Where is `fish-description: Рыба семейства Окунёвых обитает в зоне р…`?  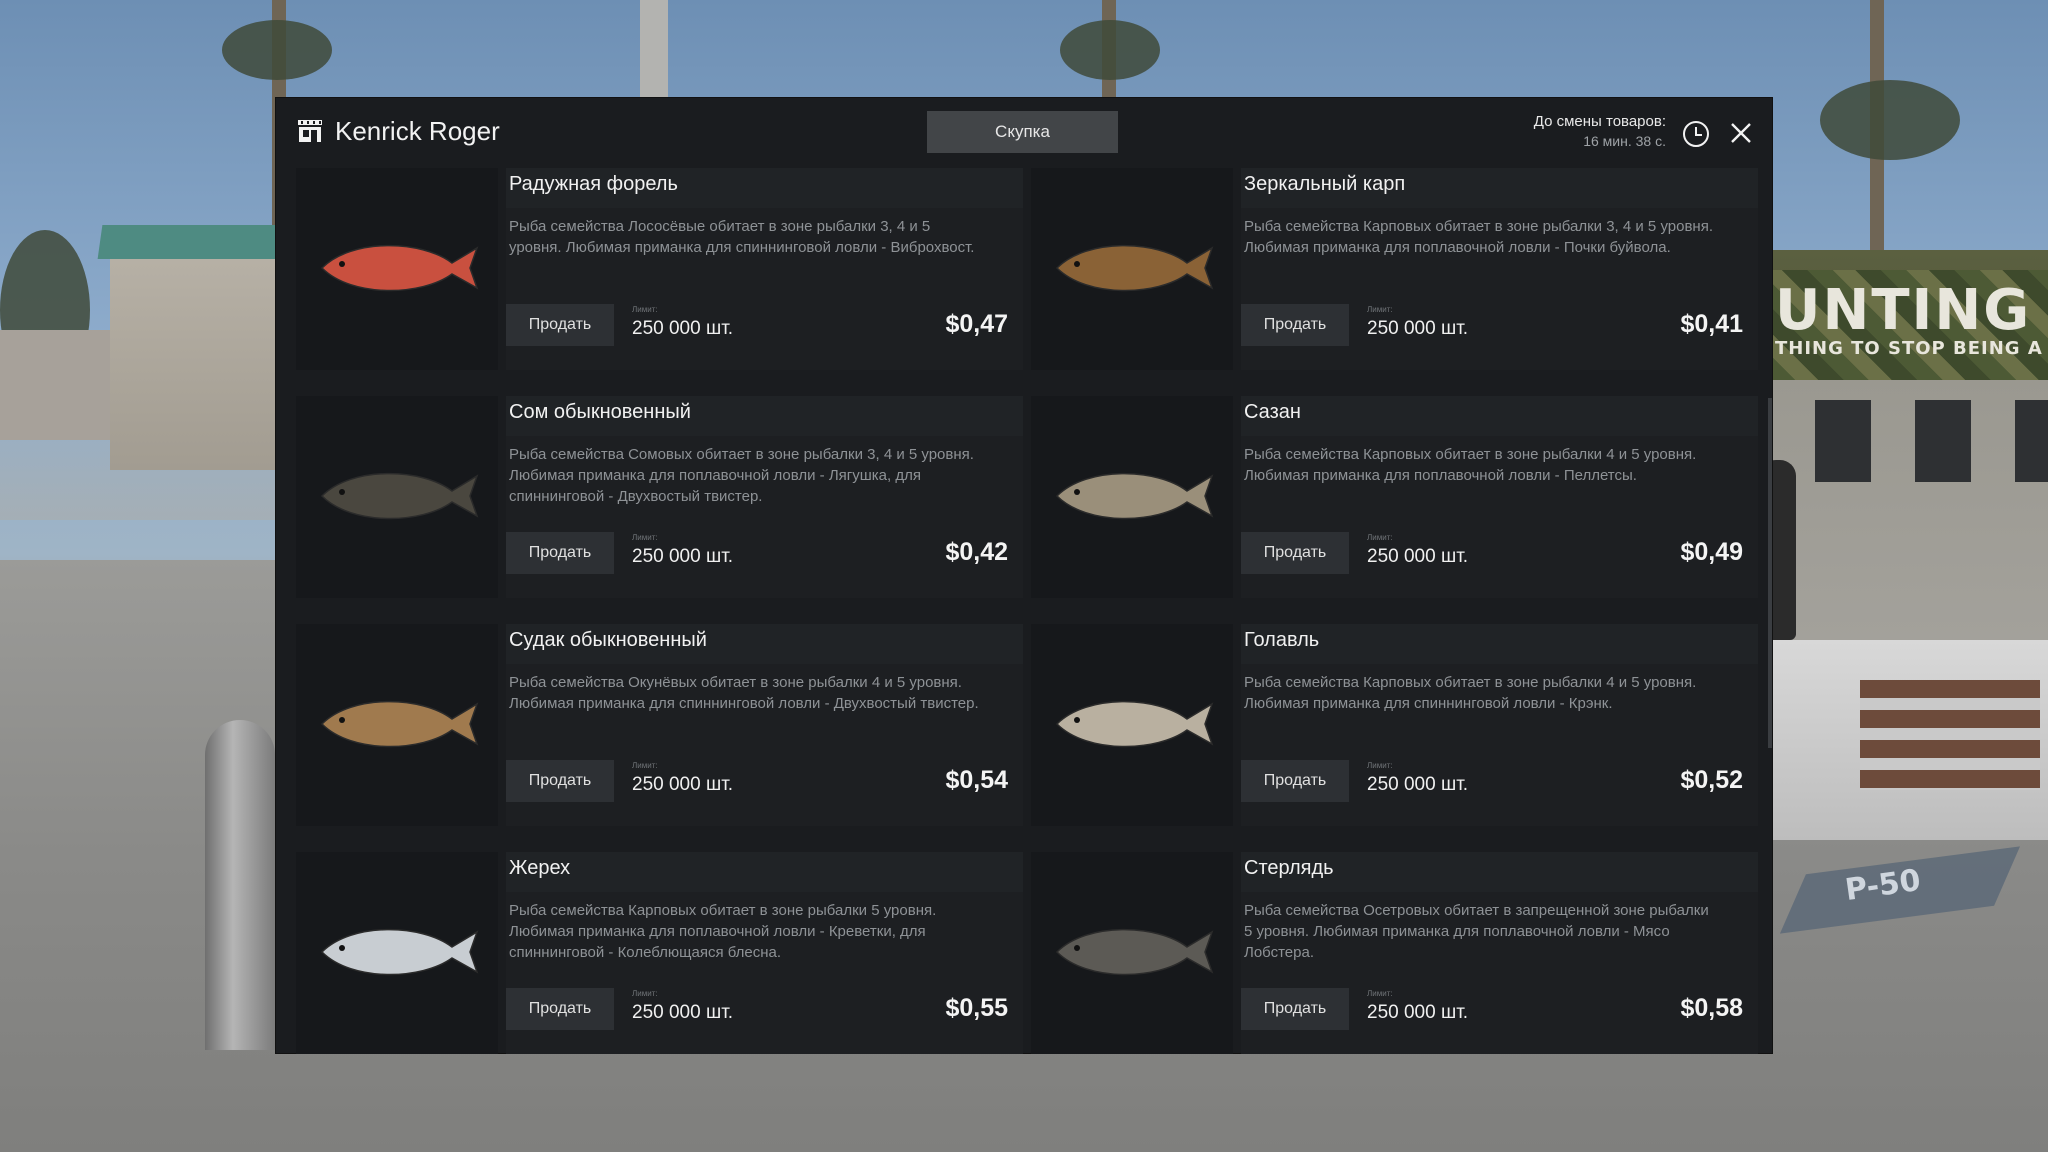
fish-description: Рыба семейства Окунёвых обитает в зоне р… is located at coordinates (744, 693).